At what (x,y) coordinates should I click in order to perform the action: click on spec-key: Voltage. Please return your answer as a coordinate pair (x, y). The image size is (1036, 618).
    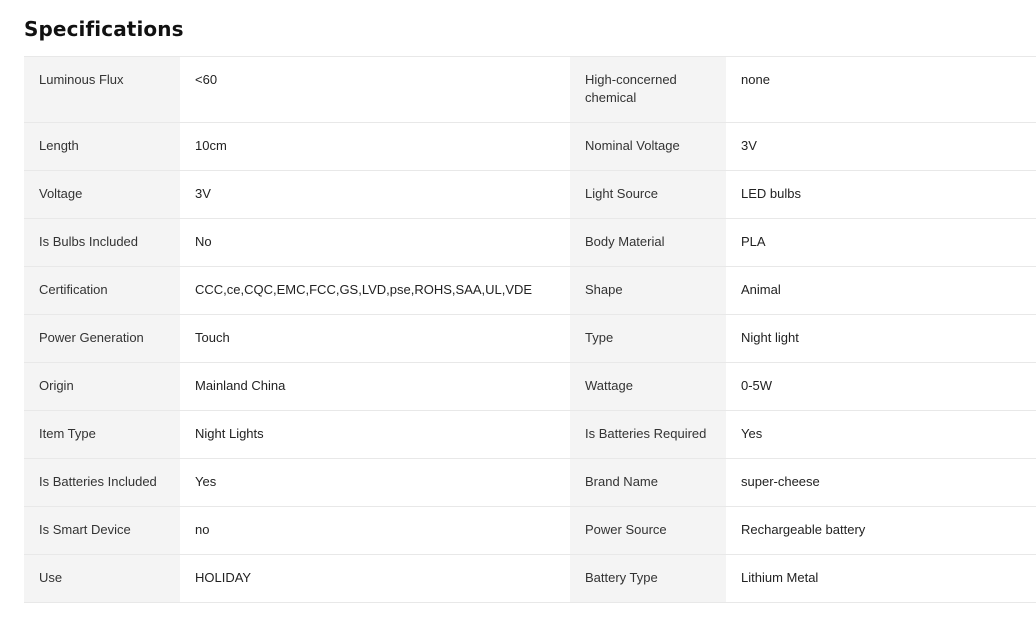
    Looking at the image, I should click on (102, 194).